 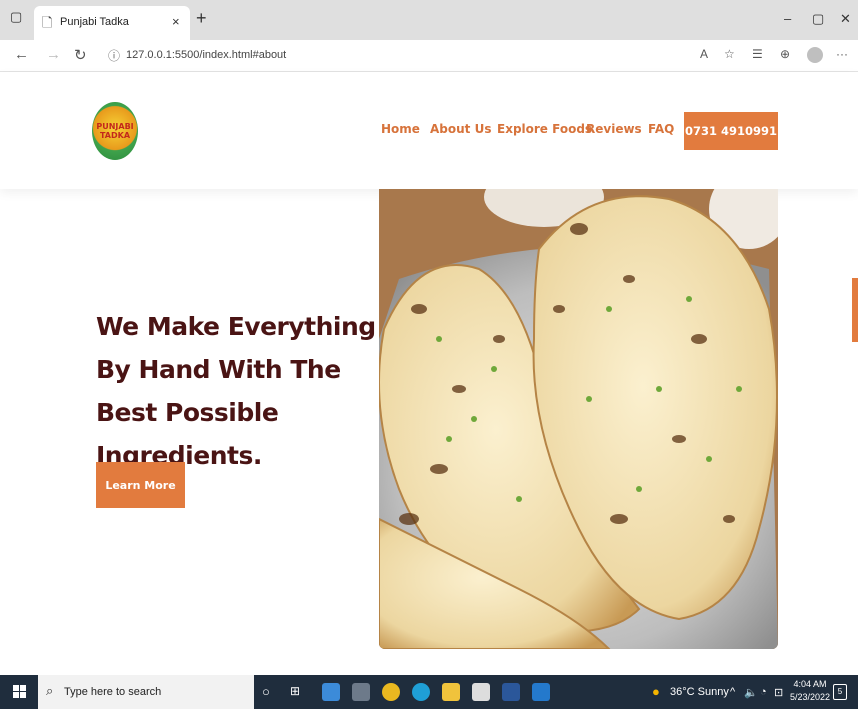 What do you see at coordinates (460, 129) in the screenshot?
I see `nav-about: About Us` at bounding box center [460, 129].